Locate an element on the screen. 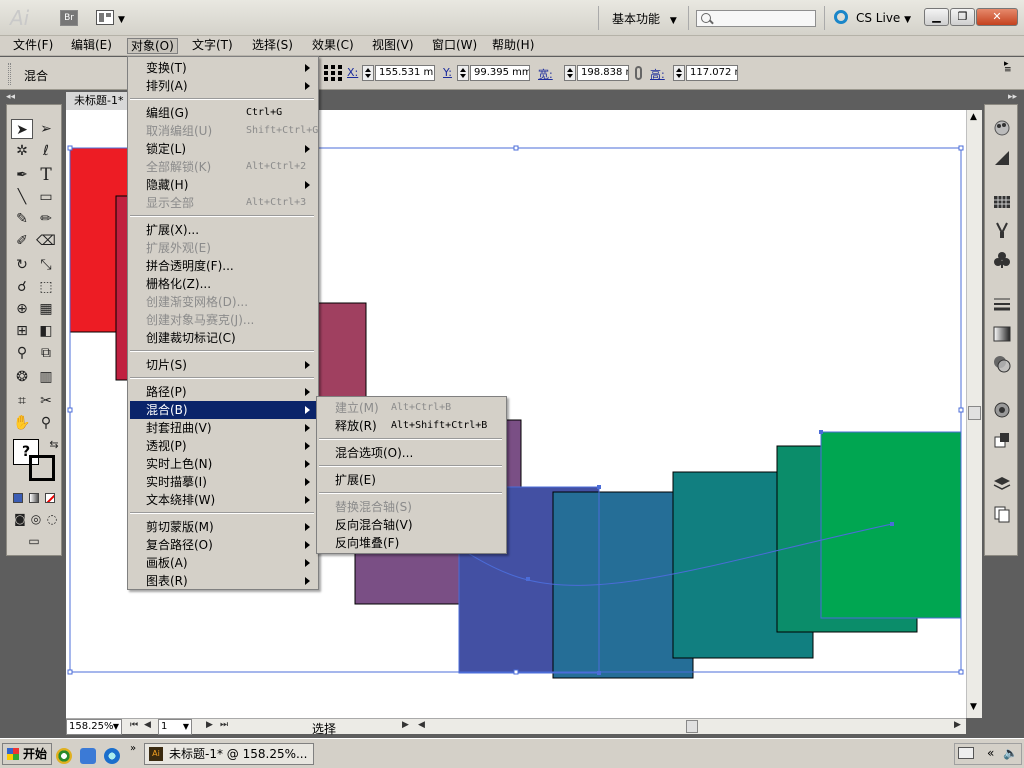 This screenshot has height=768, width=1024. y-stepper is located at coordinates (463, 73).